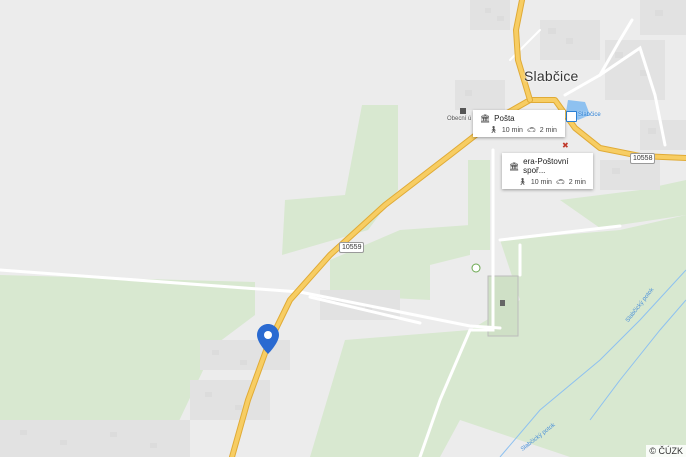 Image resolution: width=686 pixels, height=457 pixels. What do you see at coordinates (459, 119) in the screenshot?
I see `municipal-office-label: Obecní ú` at bounding box center [459, 119].